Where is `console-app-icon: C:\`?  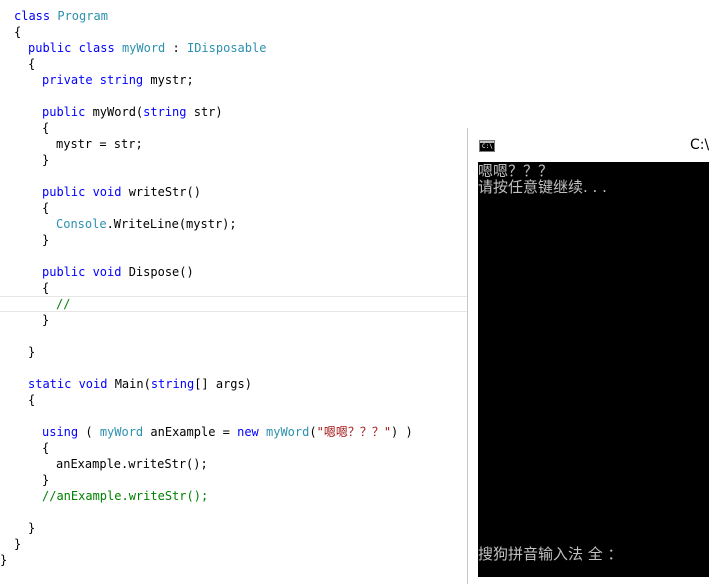
console-app-icon: C:\ is located at coordinates (487, 146).